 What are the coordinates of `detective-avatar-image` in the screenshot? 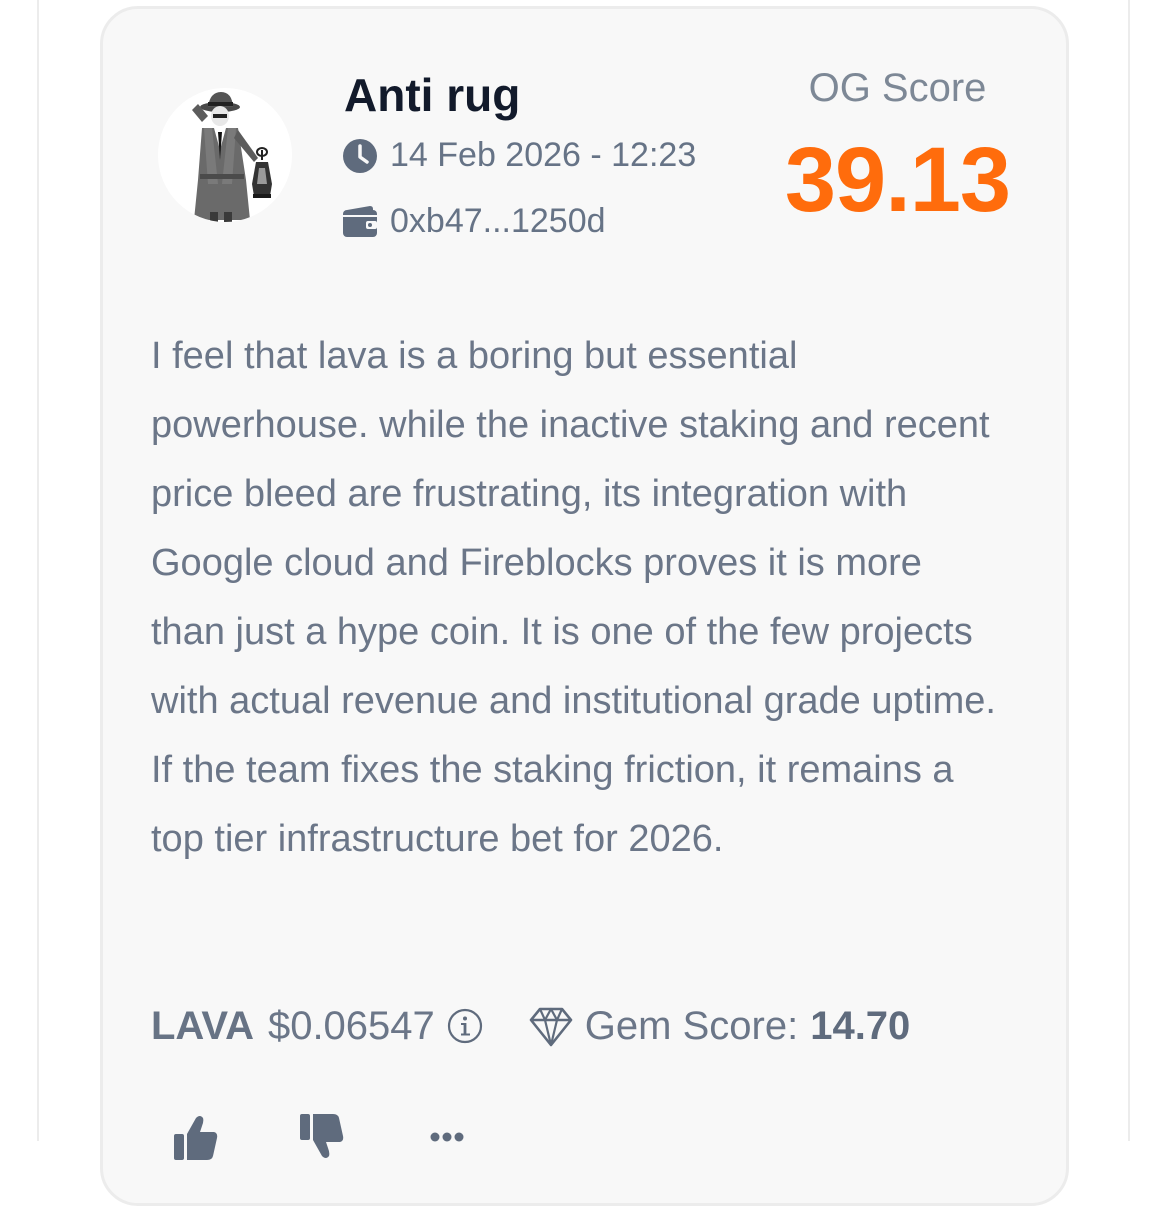 It's located at (225, 155).